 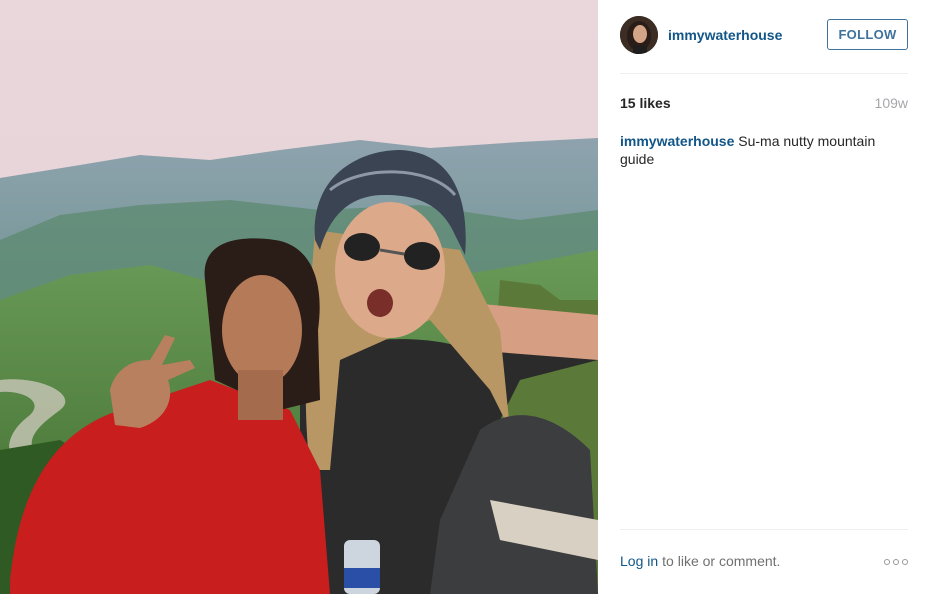 What do you see at coordinates (764, 103) in the screenshot?
I see `post-stats: 15 likes 109w` at bounding box center [764, 103].